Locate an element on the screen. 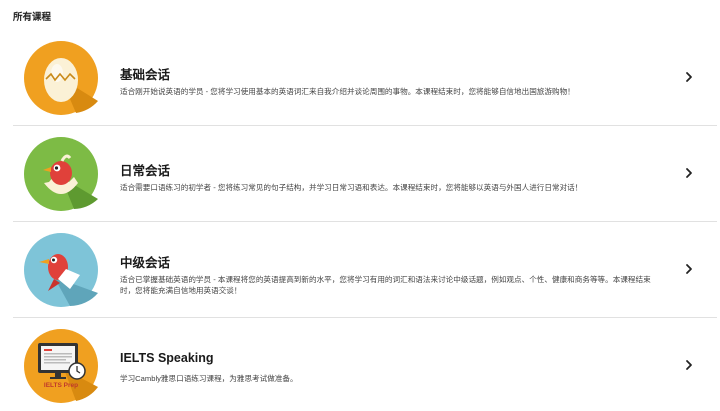  course-description: 学习Cambly雅思口语练习课程，为雅思考试做准备。 is located at coordinates (209, 378).